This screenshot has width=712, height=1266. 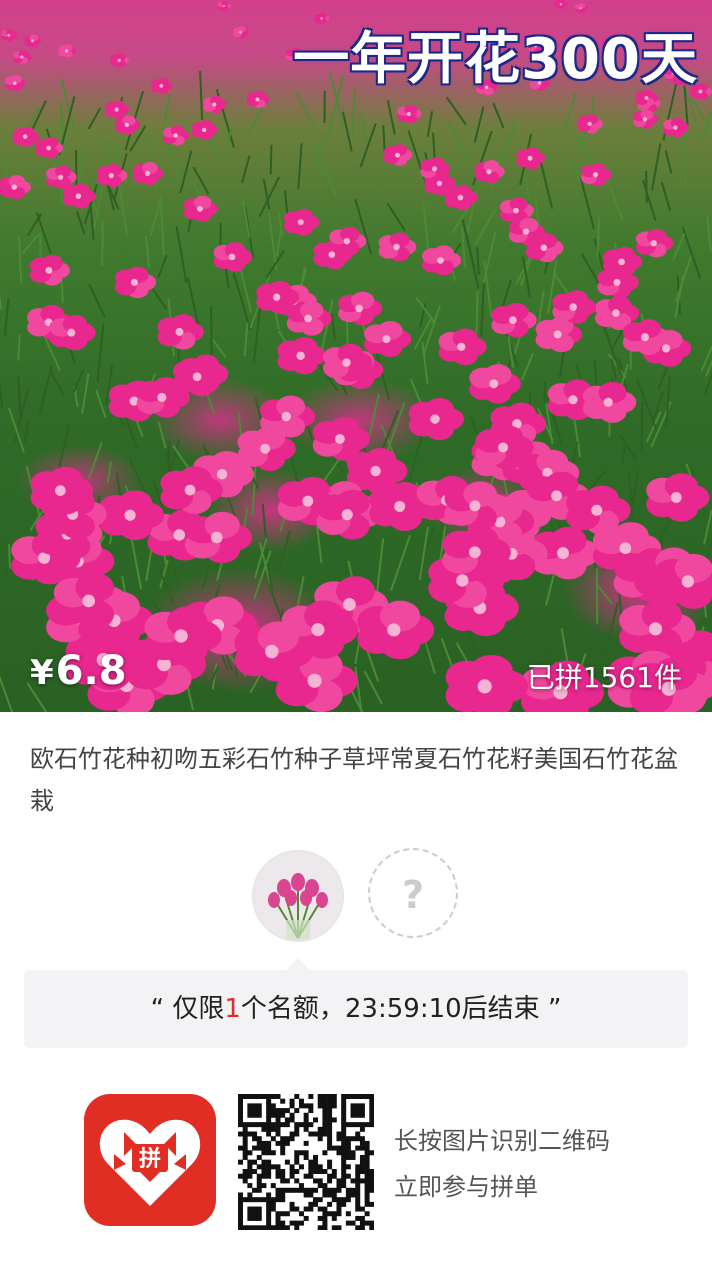 I want to click on currency-symbol: ¥, so click(x=42, y=673).